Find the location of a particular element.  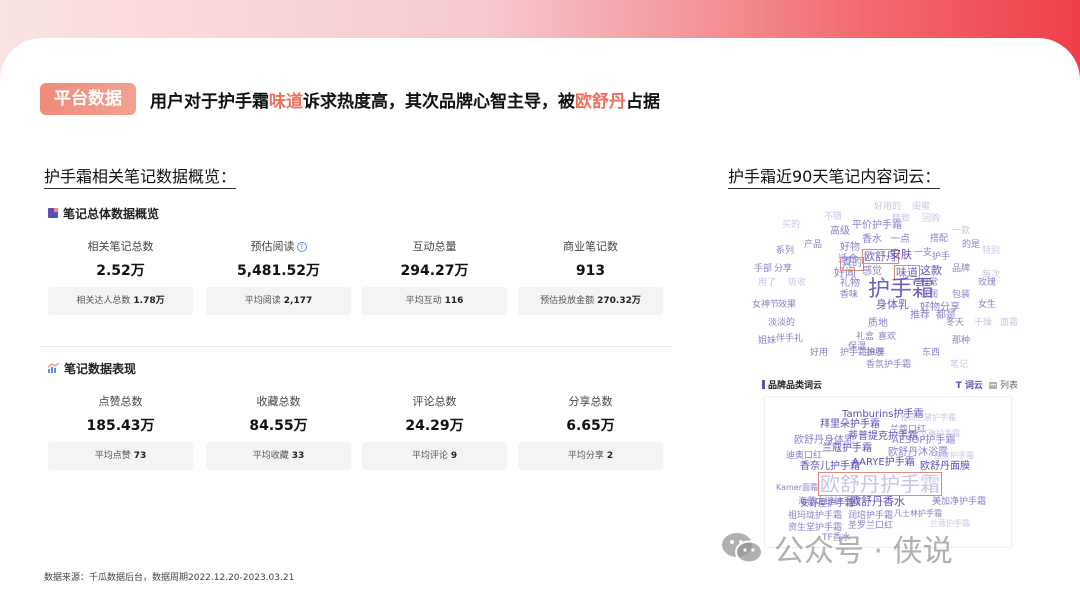

page-header: 平台数据 用户对于护手霜味道诉求热度高，其次品牌心智主导，被欧舒丹占据 is located at coordinates (350, 99).